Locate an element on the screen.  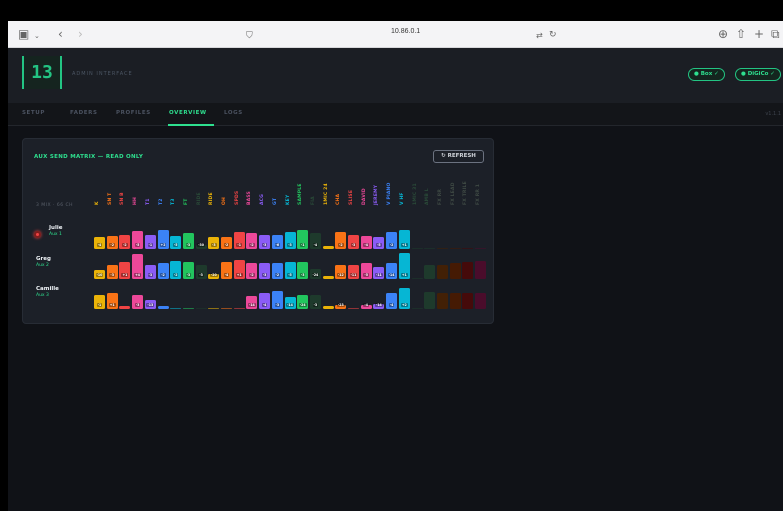
share-icon: ⇧ is located at coordinates (741, 34).